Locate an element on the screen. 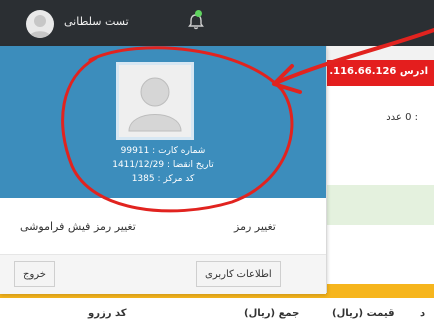 Image resolution: width=434 pixels, height=334 pixels. ip-info-bar: .116.66.126 ادرس is located at coordinates (380, 73).